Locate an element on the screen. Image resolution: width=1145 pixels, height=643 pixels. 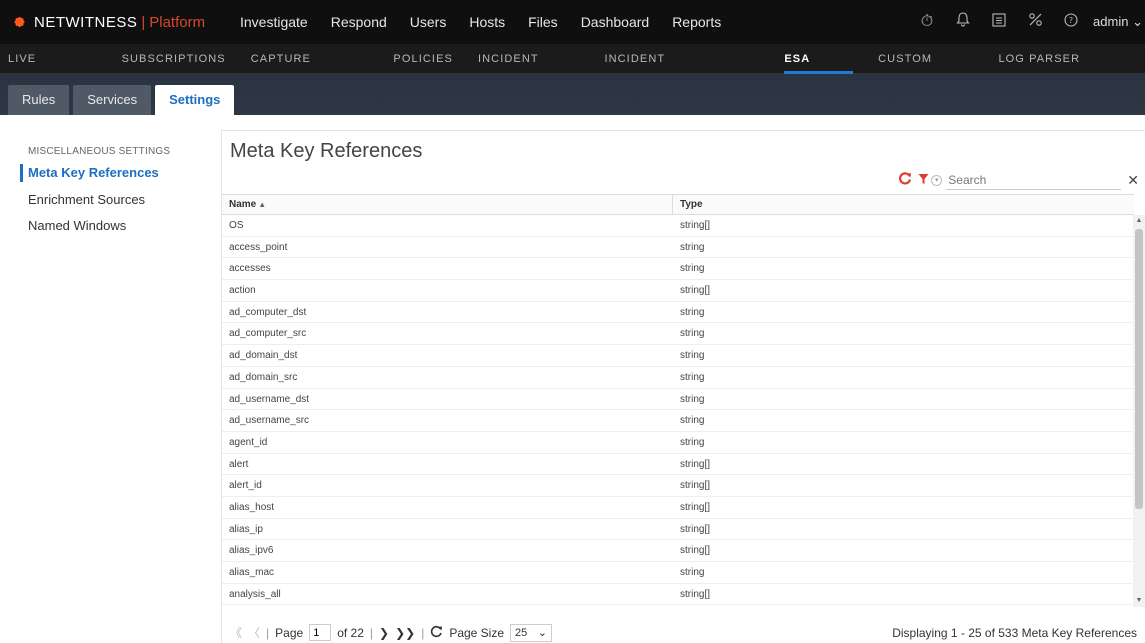
cell-meta-key-name: access_point is located at coordinates (258, 247).